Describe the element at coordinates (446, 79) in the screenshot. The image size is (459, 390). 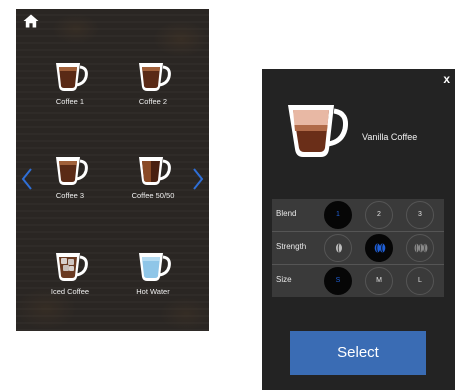
I see `close-button: x` at that location.